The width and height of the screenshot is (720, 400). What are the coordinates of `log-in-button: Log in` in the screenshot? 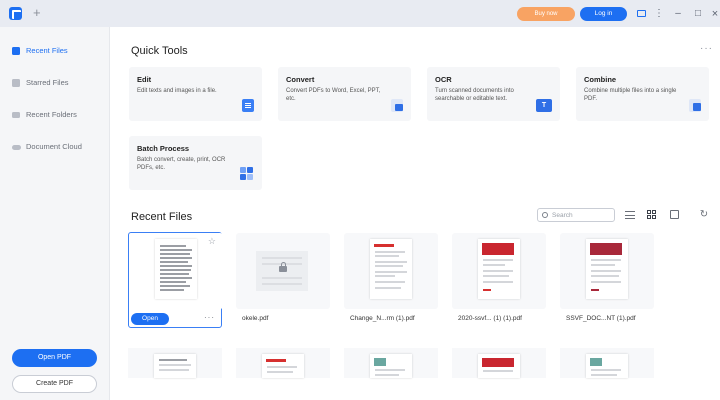 It's located at (603, 14).